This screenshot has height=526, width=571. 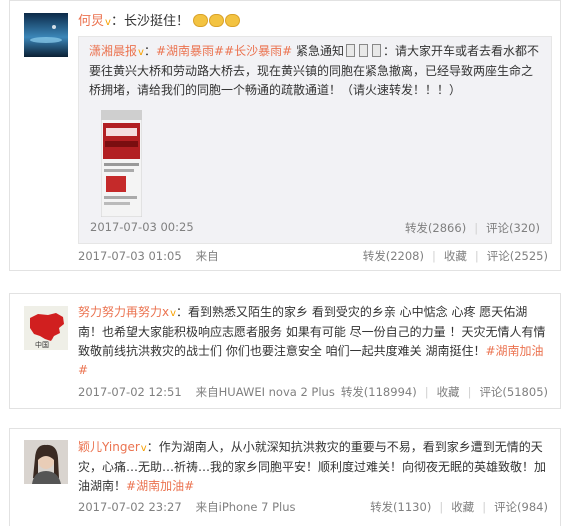 I want to click on repost-image, so click(x=121, y=163).